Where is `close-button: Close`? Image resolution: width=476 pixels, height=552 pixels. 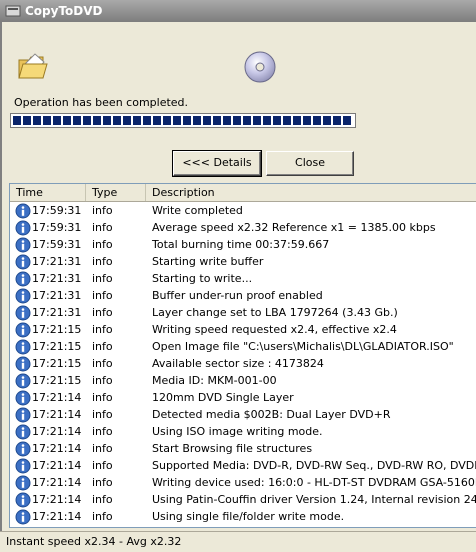
close-button: Close is located at coordinates (310, 163).